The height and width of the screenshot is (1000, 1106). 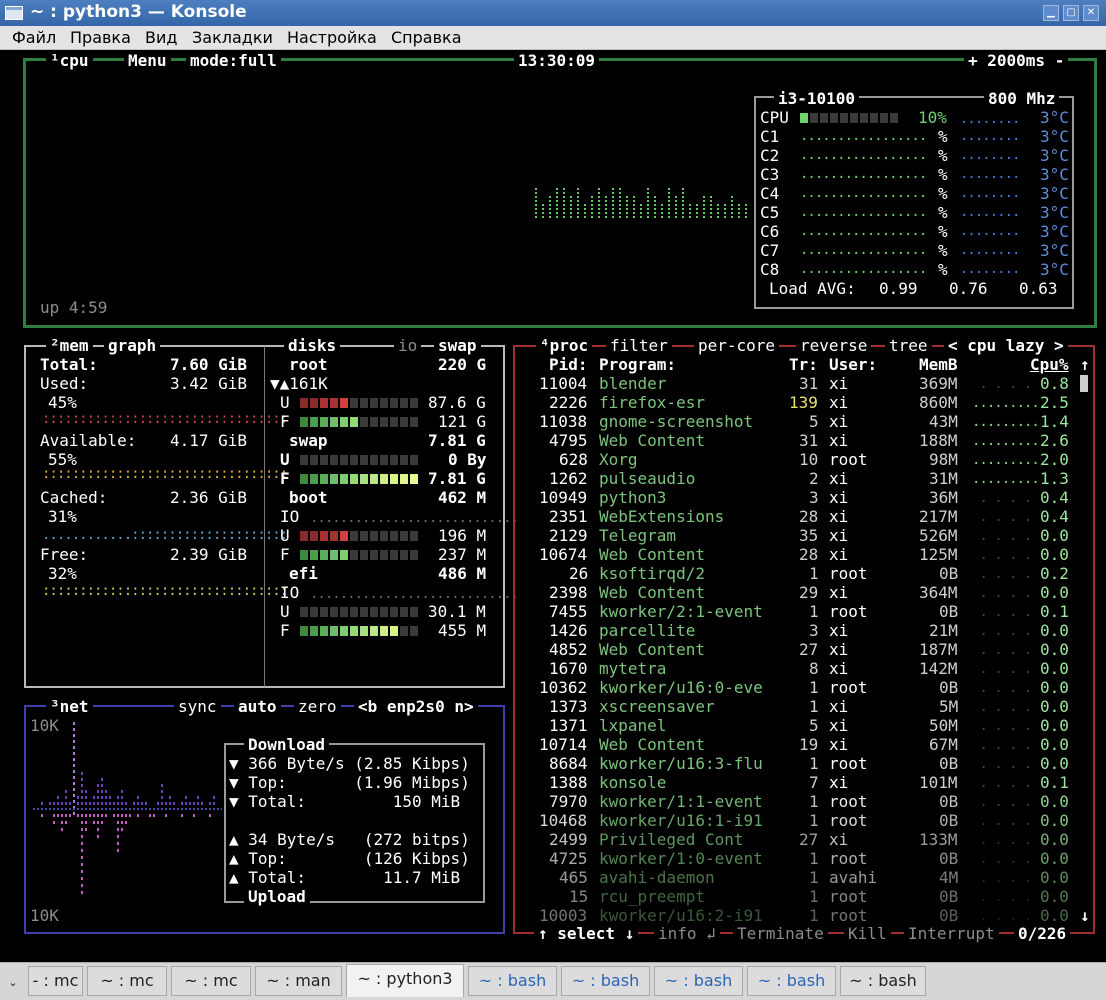 What do you see at coordinates (938, 364) in the screenshot?
I see `proc-header-mem: MemB` at bounding box center [938, 364].